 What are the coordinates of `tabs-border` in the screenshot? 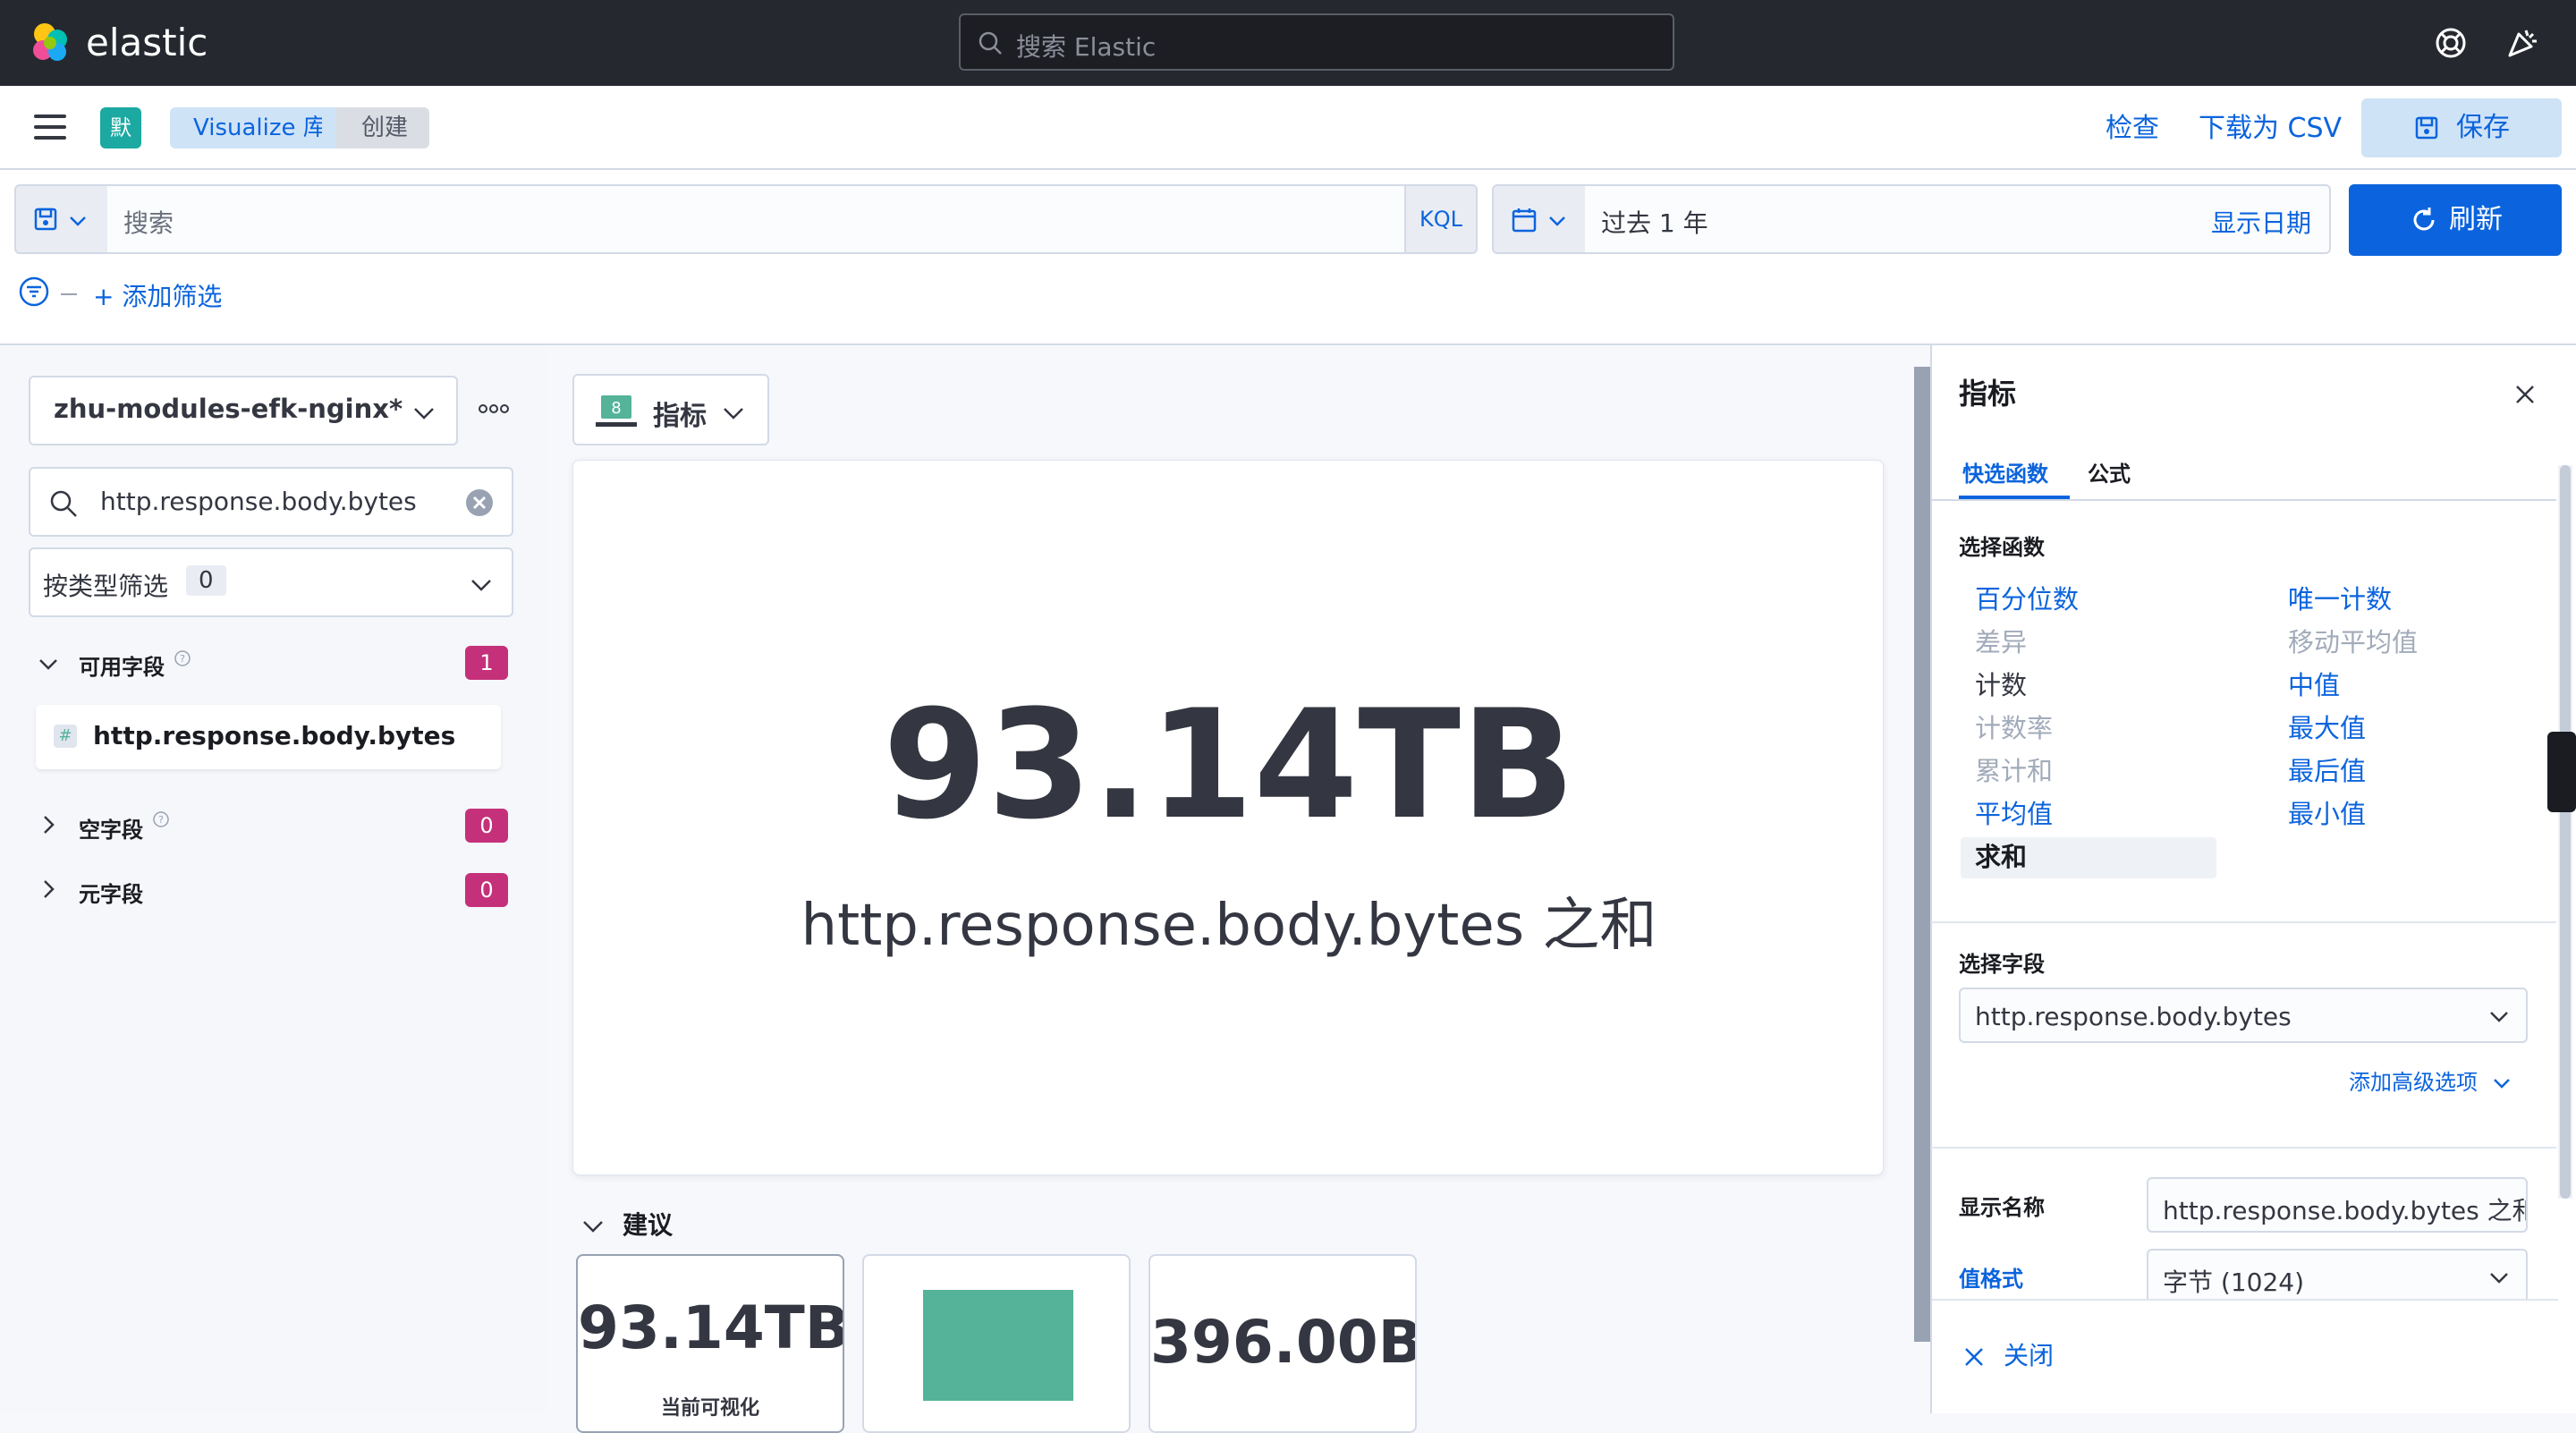 It's located at (2243, 500).